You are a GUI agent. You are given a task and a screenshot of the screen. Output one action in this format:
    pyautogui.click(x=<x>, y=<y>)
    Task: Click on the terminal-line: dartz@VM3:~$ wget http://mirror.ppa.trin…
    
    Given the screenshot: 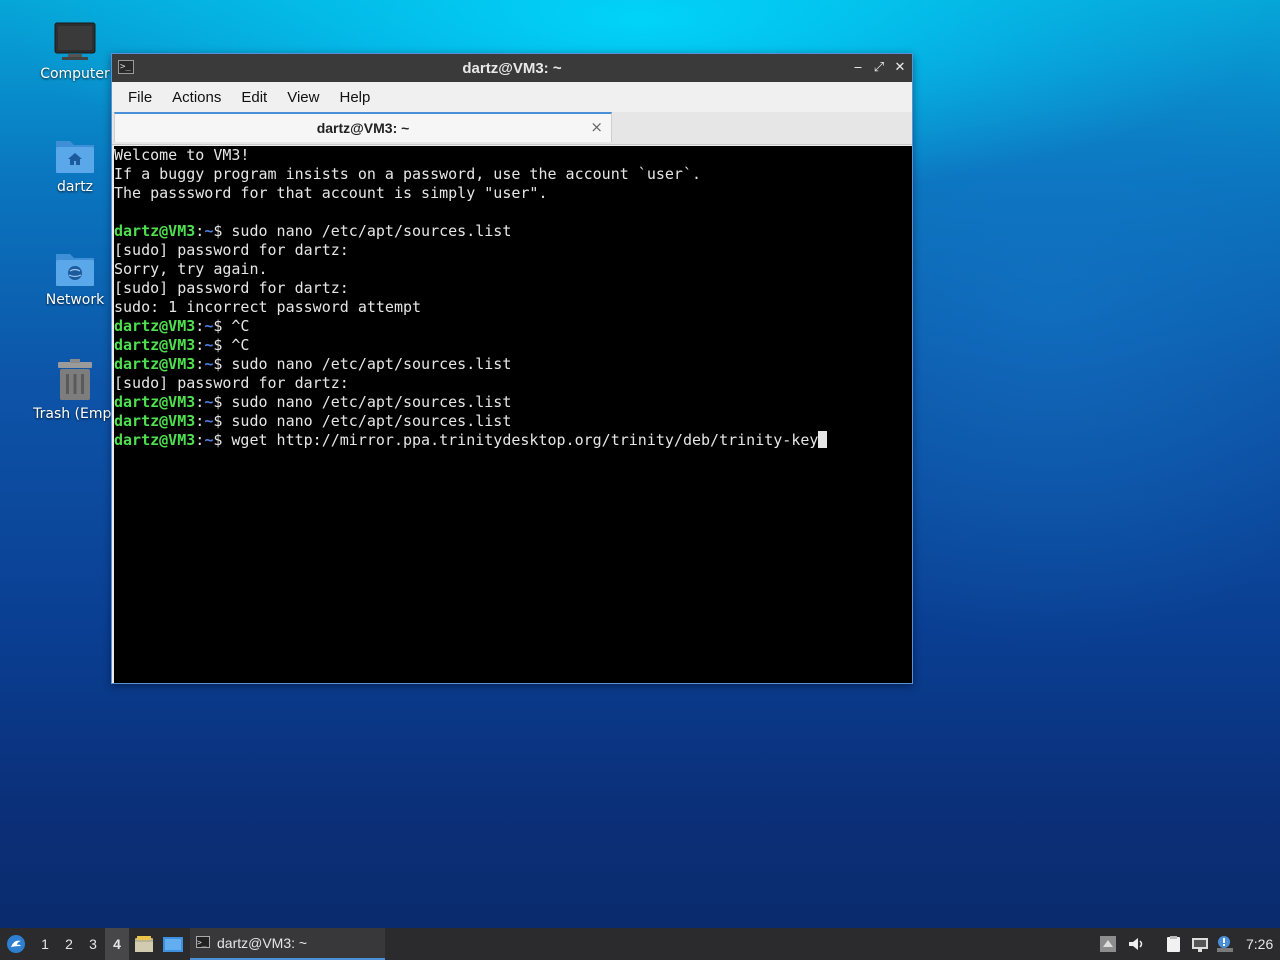 What is the action you would take?
    pyautogui.click(x=513, y=440)
    